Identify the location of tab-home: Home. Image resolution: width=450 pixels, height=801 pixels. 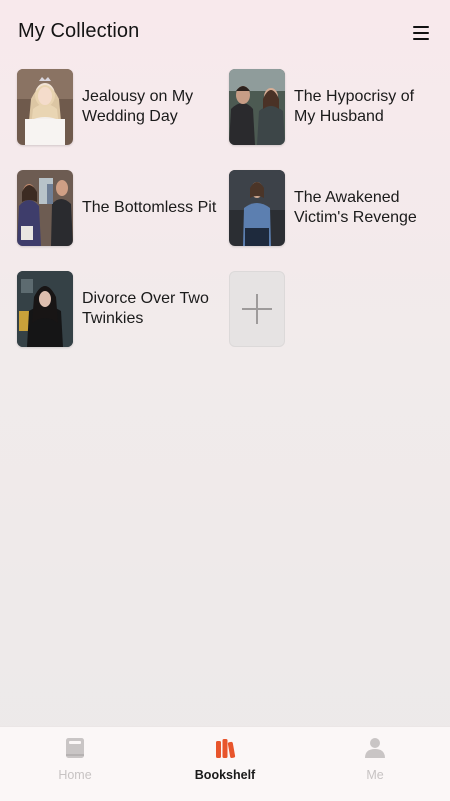
(75, 764).